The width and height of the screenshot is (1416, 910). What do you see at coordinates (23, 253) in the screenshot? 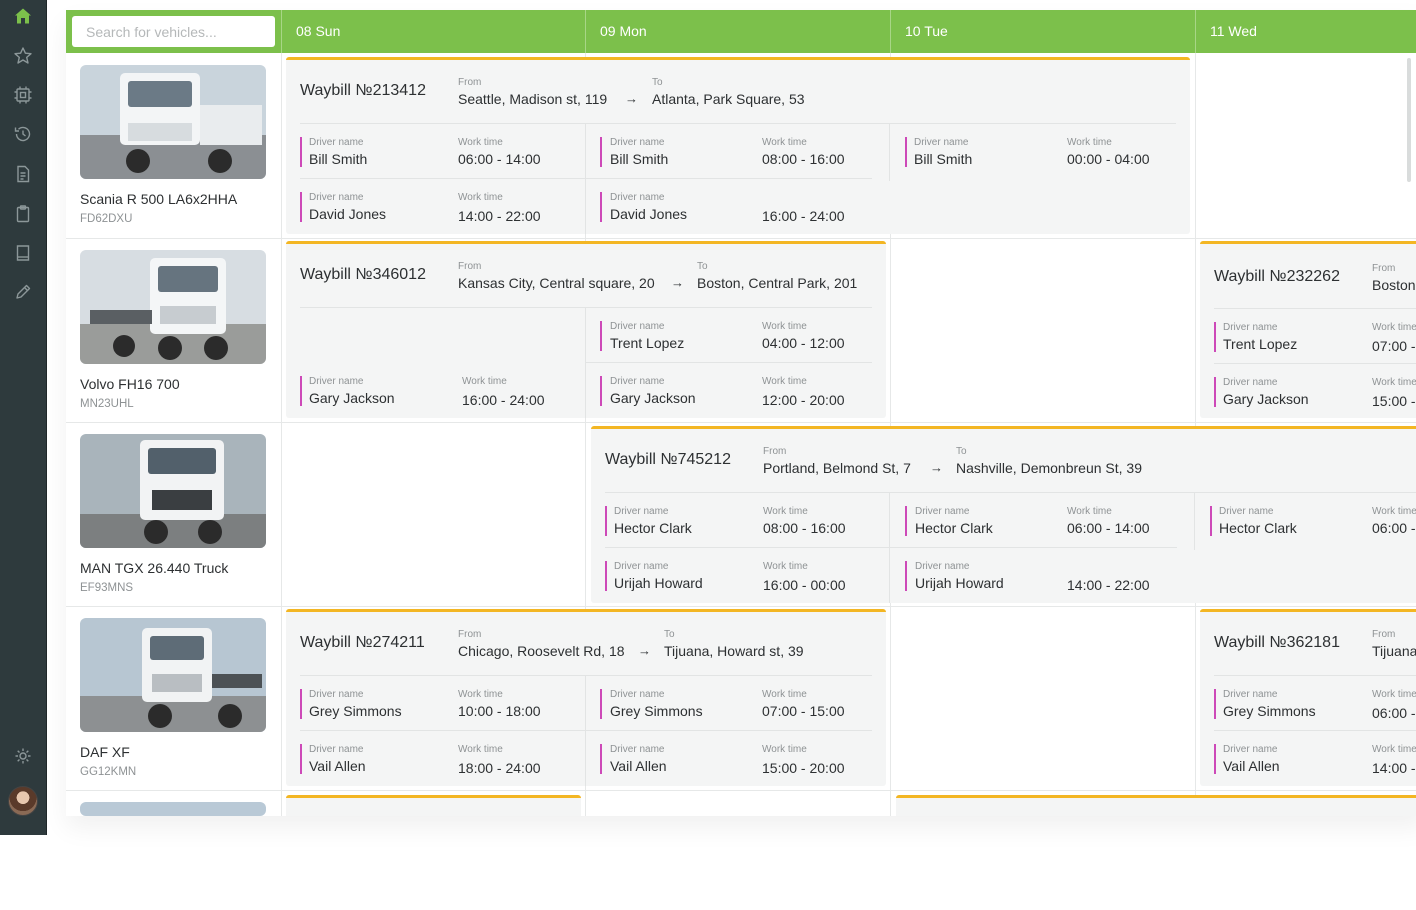
I see `book-icon` at bounding box center [23, 253].